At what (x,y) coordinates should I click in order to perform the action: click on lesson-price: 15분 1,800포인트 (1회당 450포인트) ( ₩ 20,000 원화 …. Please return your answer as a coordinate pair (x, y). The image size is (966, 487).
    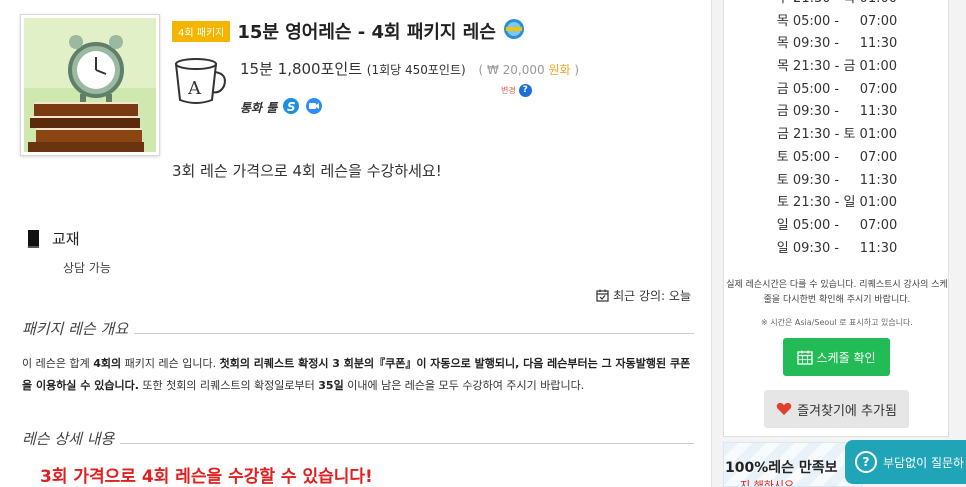
    Looking at the image, I should click on (409, 68).